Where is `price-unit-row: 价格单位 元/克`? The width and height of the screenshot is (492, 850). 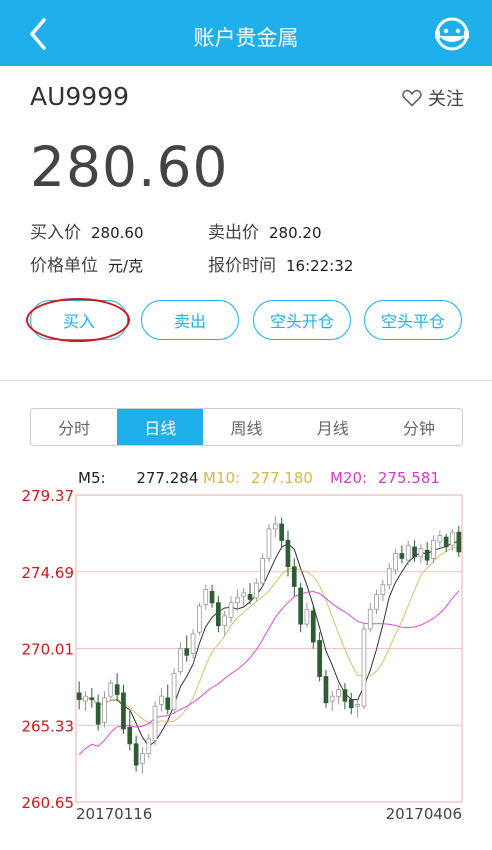
price-unit-row: 价格单位 元/克 is located at coordinates (86, 263).